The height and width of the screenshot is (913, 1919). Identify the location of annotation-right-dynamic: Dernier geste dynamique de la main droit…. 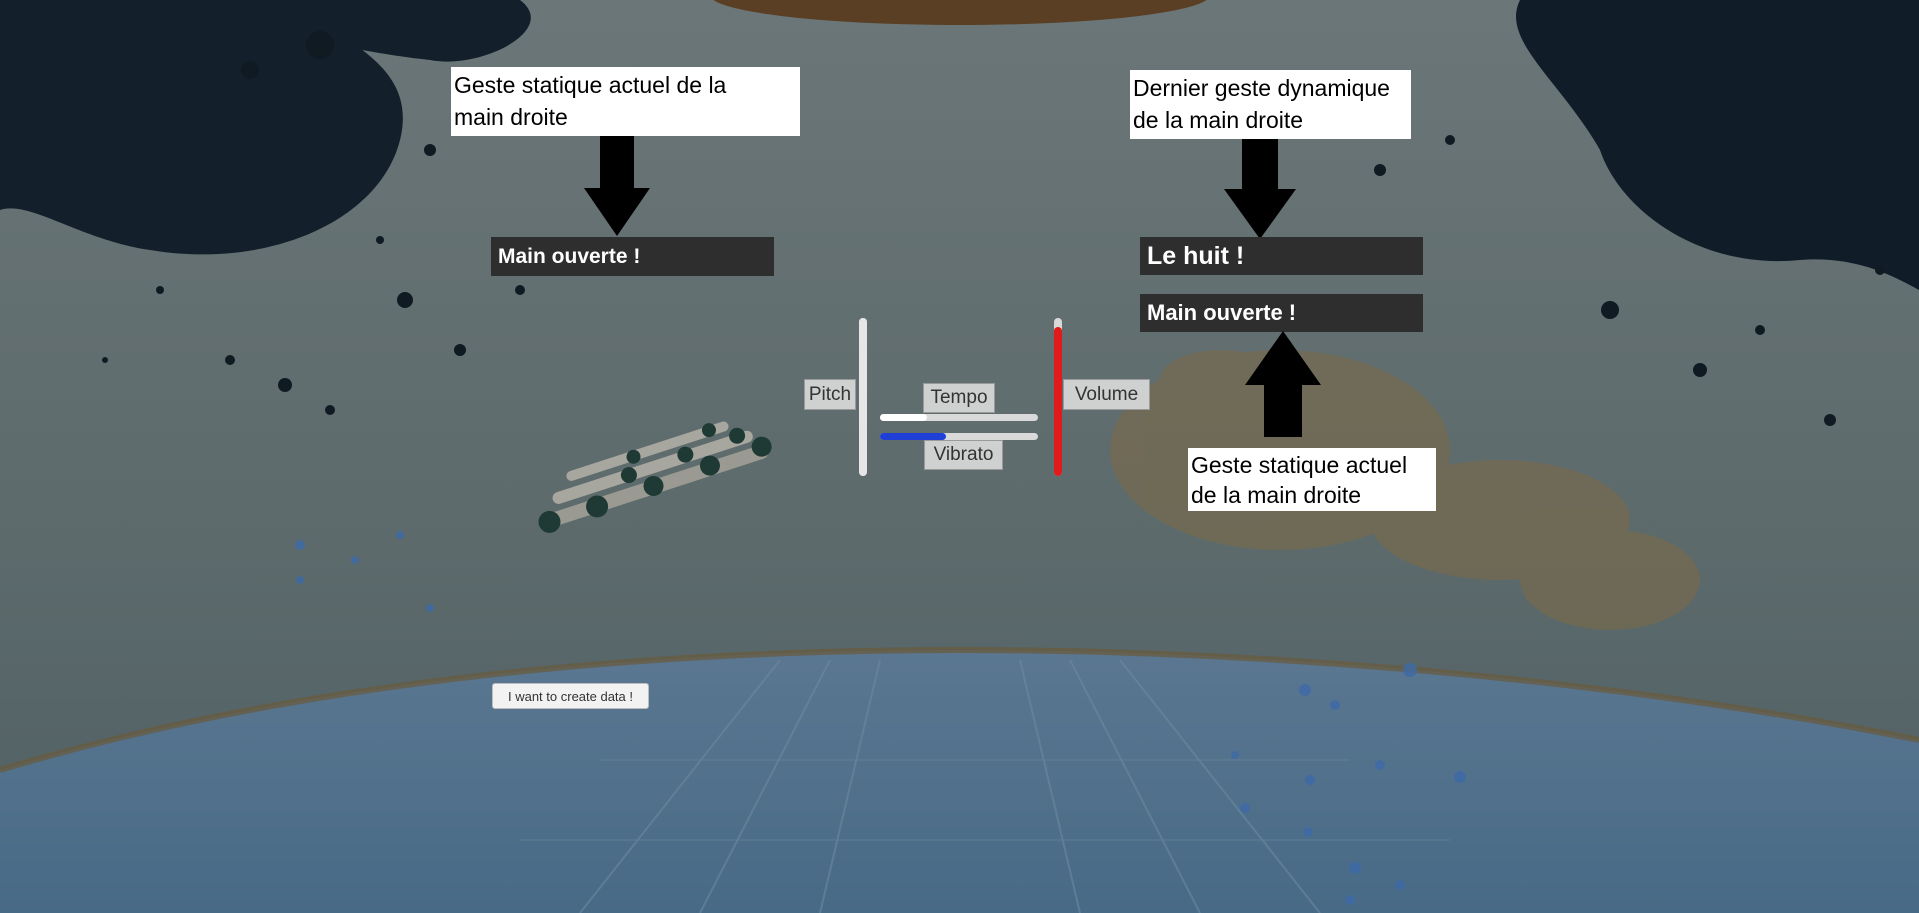
(1270, 104).